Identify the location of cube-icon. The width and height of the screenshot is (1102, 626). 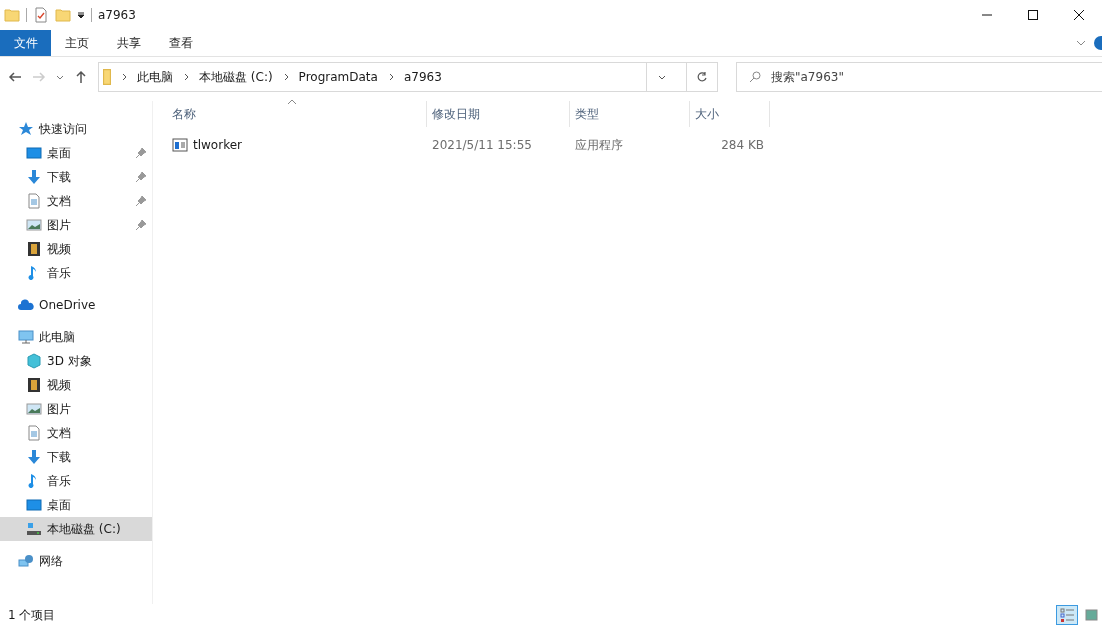
(34, 361).